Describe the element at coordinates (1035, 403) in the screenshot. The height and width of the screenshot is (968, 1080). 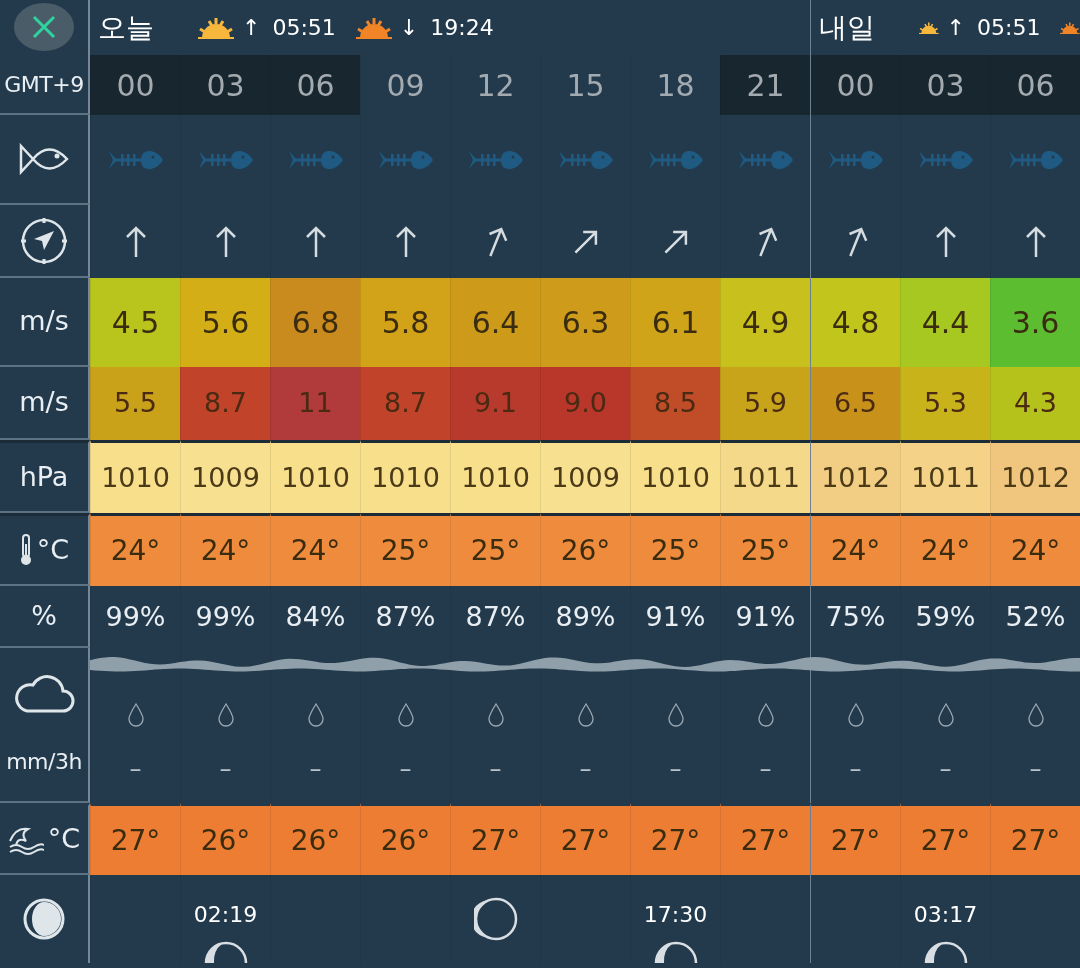
I see `value-cell: 4.3` at that location.